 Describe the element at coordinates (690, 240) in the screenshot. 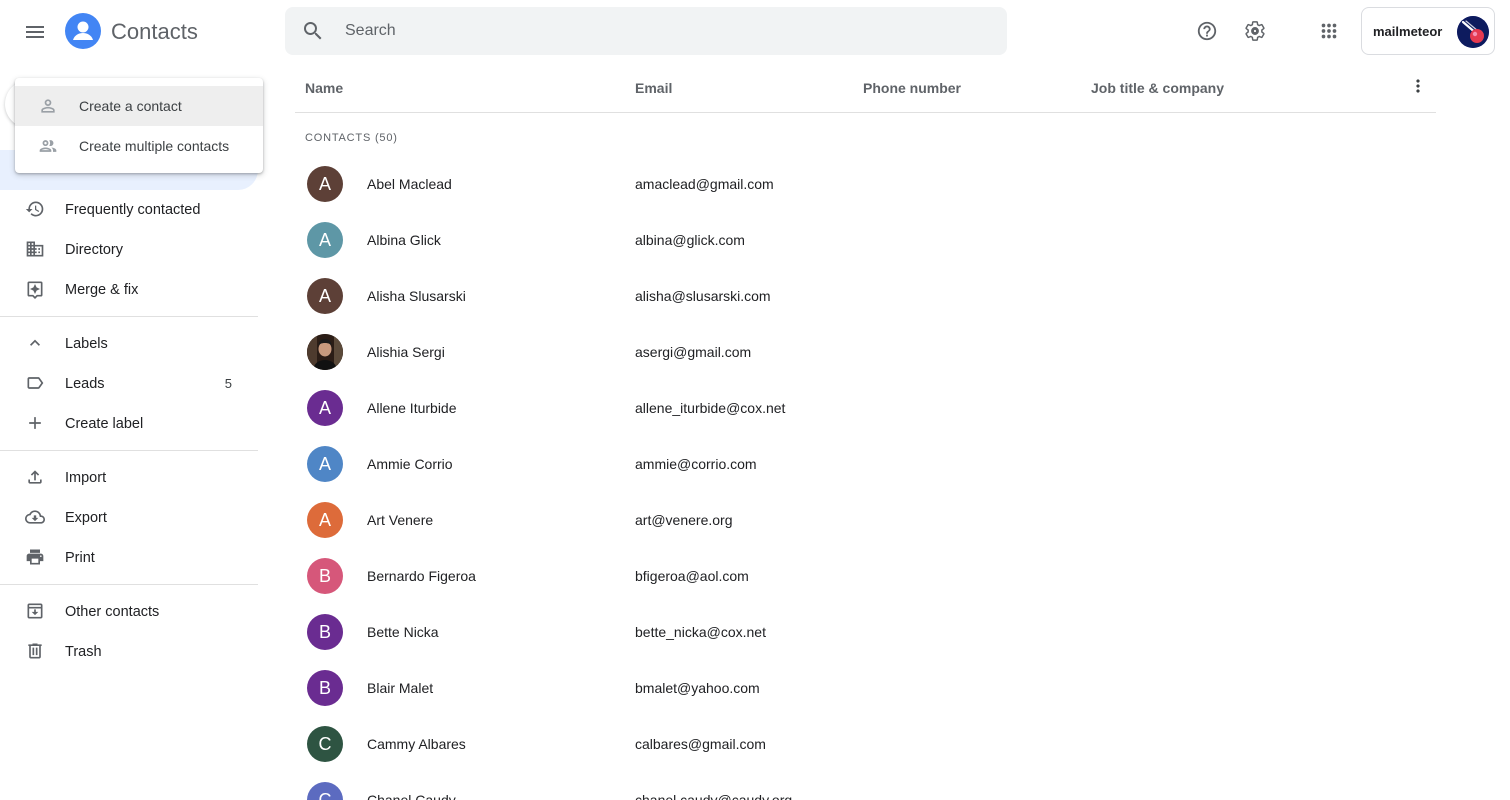

I see `contact-email: albina@glick.com` at that location.